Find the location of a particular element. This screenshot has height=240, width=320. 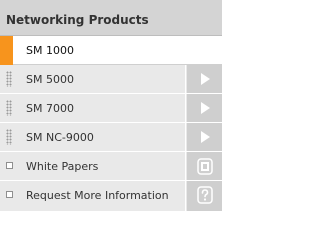

menu-item-label: SM NC-9000 is located at coordinates (60, 137).